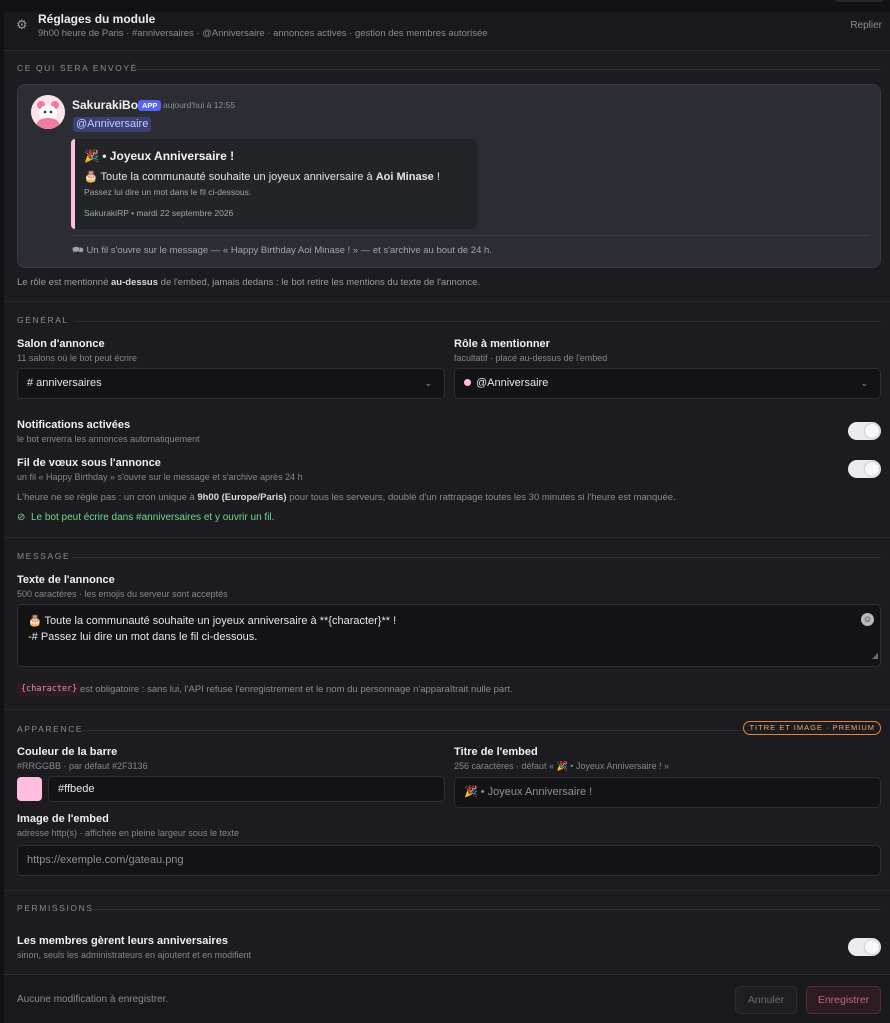 Image resolution: width=890 pixels, height=1023 pixels. Describe the element at coordinates (21, 517) in the screenshot. I see `check-circle-icon: ⊘` at that location.